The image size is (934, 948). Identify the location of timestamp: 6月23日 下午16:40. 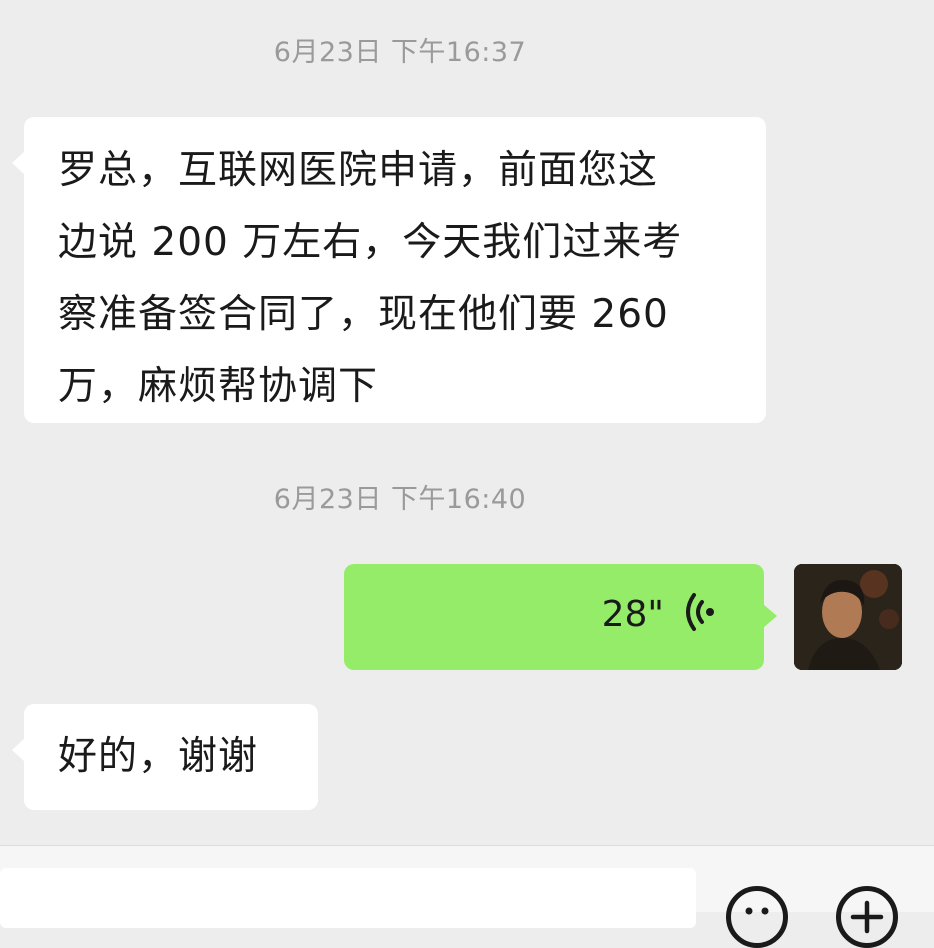
(400, 499).